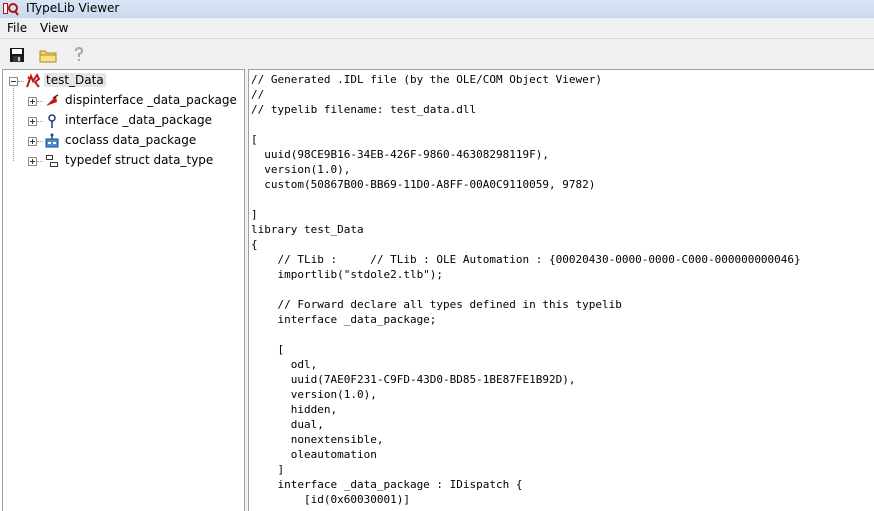  I want to click on tree-item-label: interface _data_package, so click(139, 120).